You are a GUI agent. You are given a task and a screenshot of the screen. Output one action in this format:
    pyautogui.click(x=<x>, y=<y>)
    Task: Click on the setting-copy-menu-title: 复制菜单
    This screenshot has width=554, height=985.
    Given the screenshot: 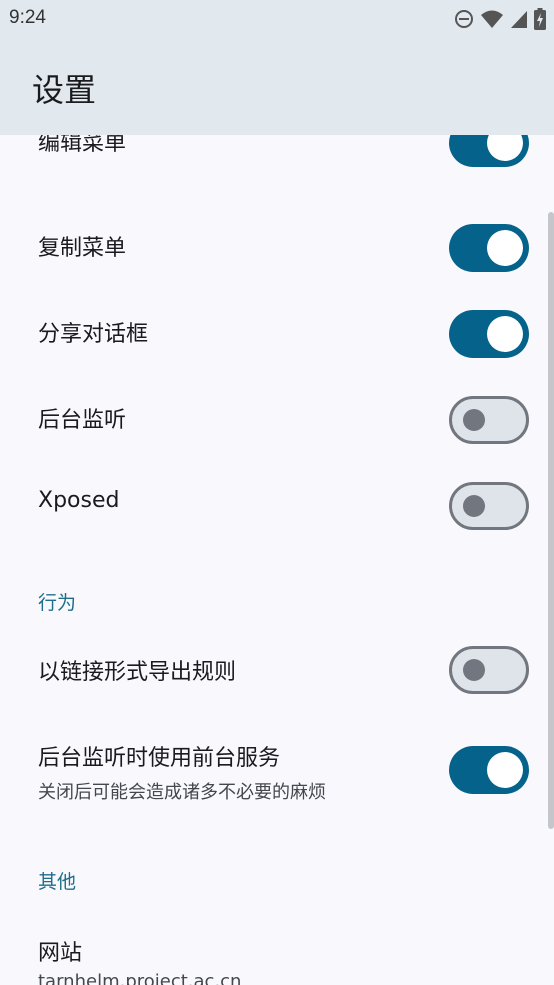 What is the action you would take?
    pyautogui.click(x=82, y=248)
    